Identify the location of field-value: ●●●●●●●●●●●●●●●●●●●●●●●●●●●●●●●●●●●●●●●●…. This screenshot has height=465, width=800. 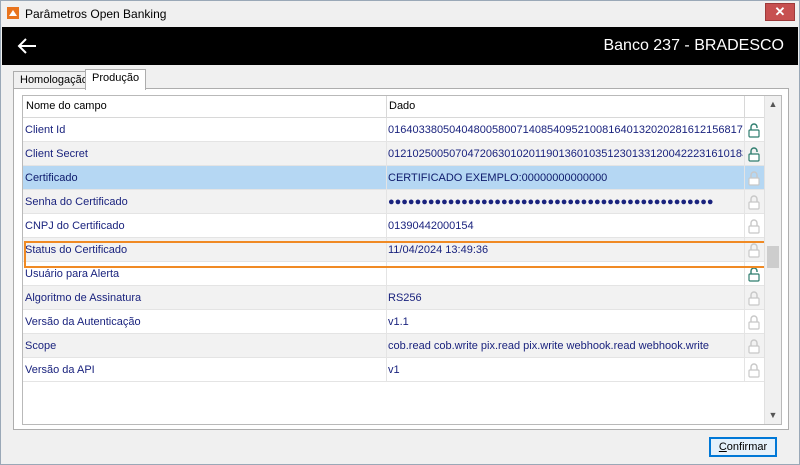
(565, 202).